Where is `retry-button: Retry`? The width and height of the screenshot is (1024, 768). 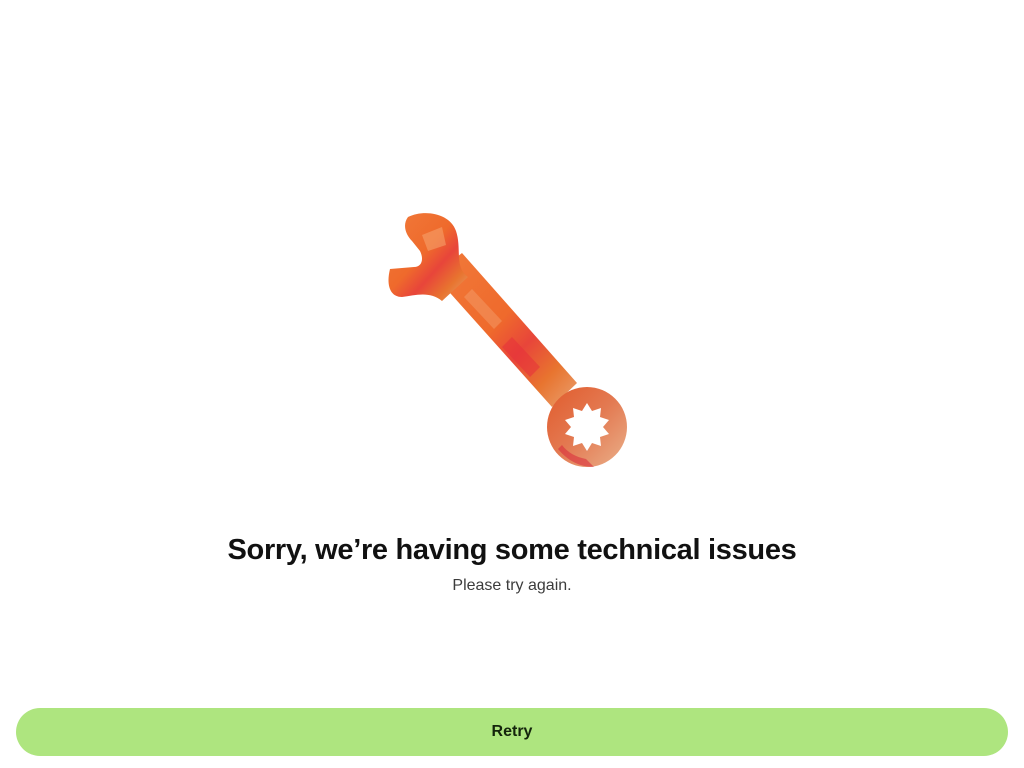 retry-button: Retry is located at coordinates (512, 732).